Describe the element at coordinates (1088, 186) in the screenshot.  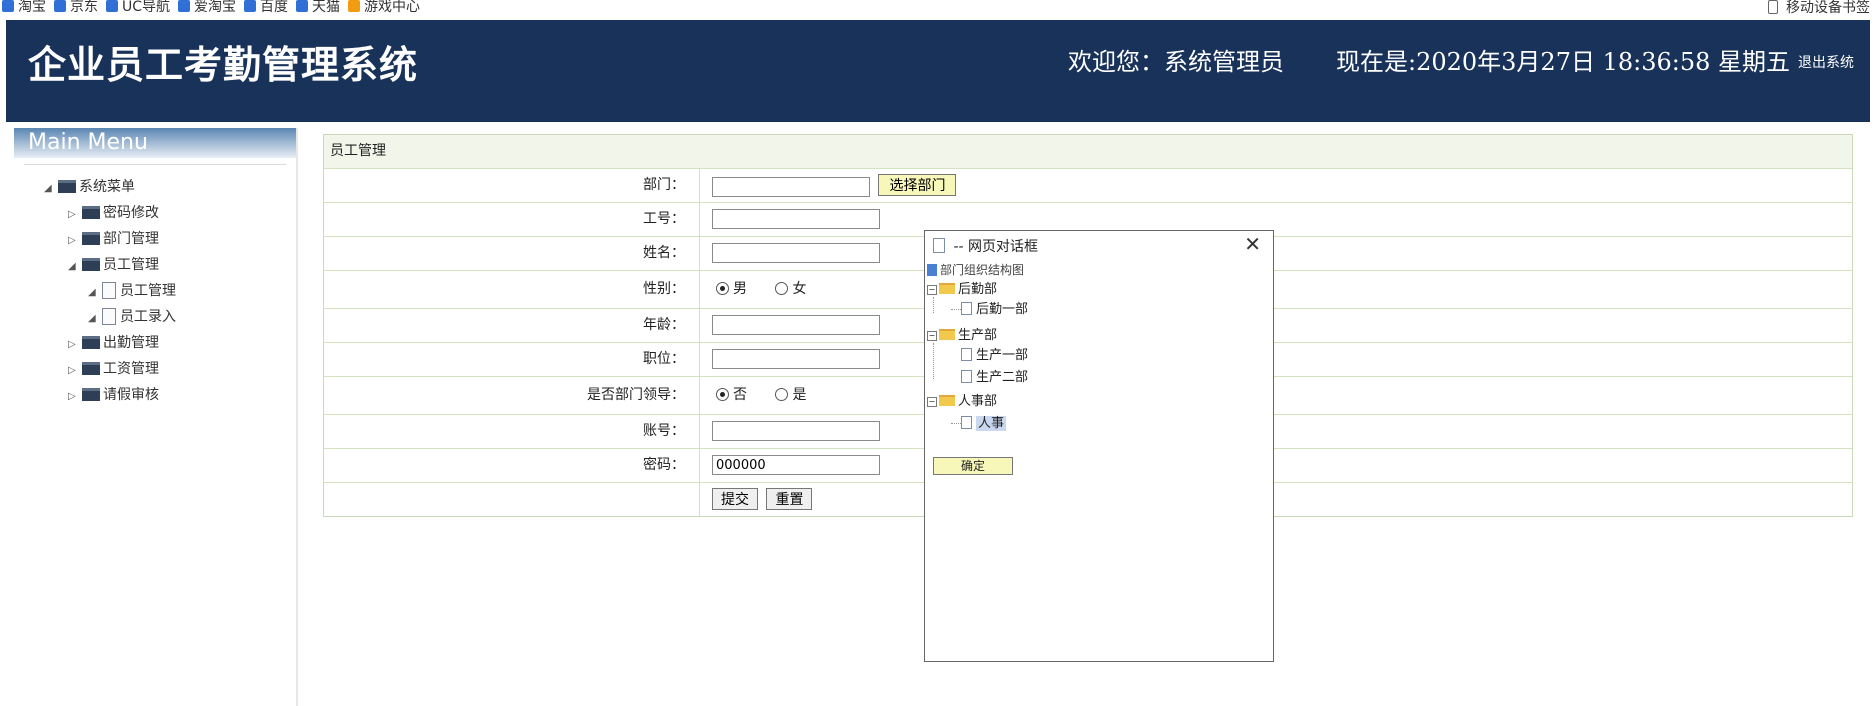
I see `row-dept: 部门： 选择部门` at that location.